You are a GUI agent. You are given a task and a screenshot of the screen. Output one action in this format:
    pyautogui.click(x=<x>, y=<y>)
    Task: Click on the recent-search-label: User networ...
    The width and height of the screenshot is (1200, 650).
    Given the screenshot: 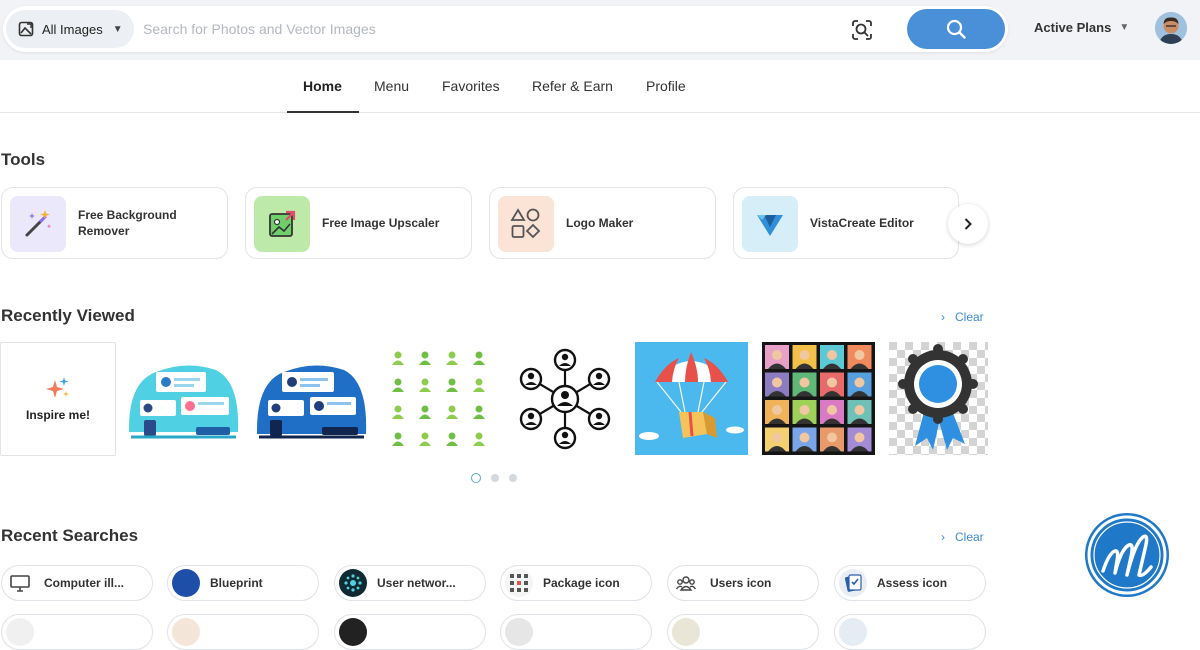 What is the action you would take?
    pyautogui.click(x=416, y=583)
    